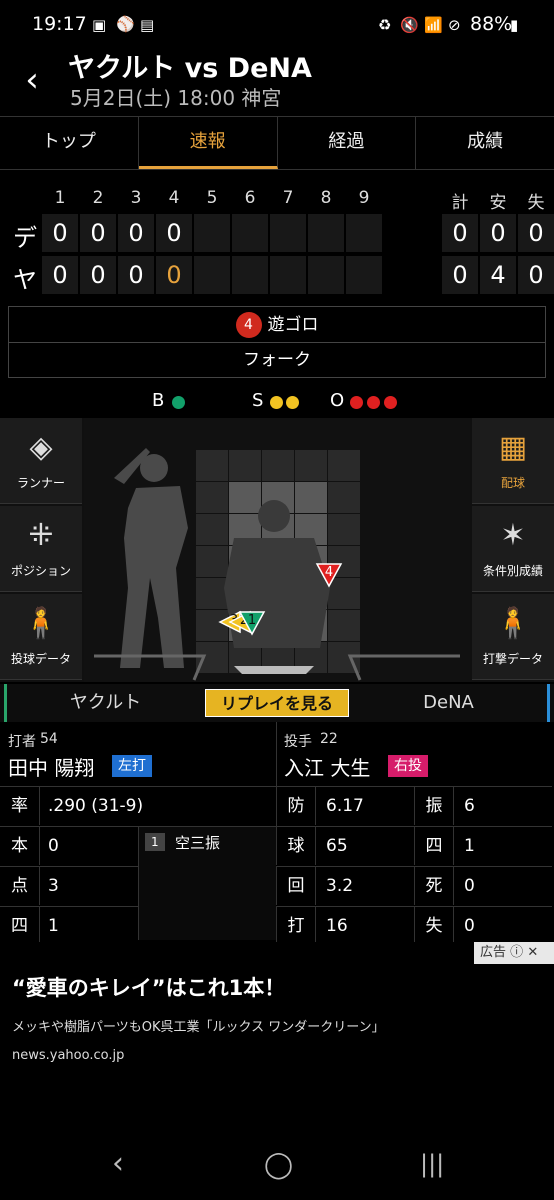  What do you see at coordinates (434, 846) in the screenshot?
I see `stat-key: 四` at bounding box center [434, 846].